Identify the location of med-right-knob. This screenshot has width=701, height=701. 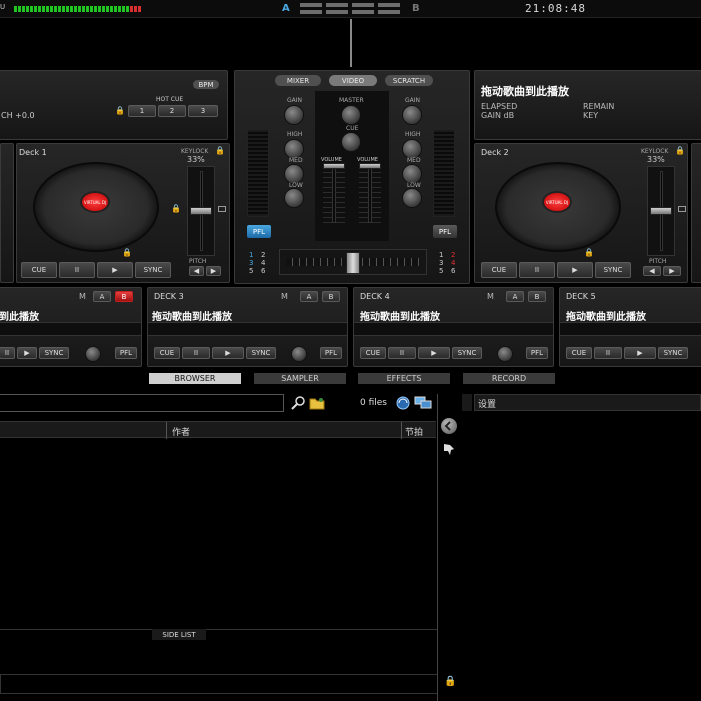
(412, 174).